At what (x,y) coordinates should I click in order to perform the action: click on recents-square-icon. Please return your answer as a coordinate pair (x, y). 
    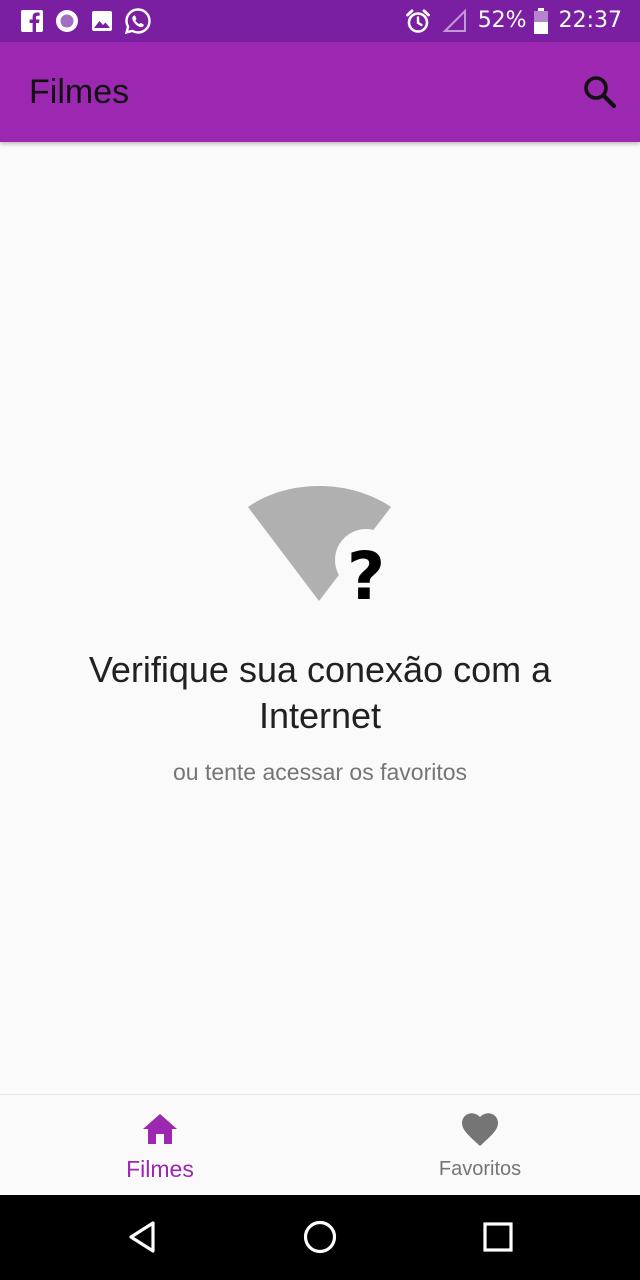
    Looking at the image, I should click on (498, 1237).